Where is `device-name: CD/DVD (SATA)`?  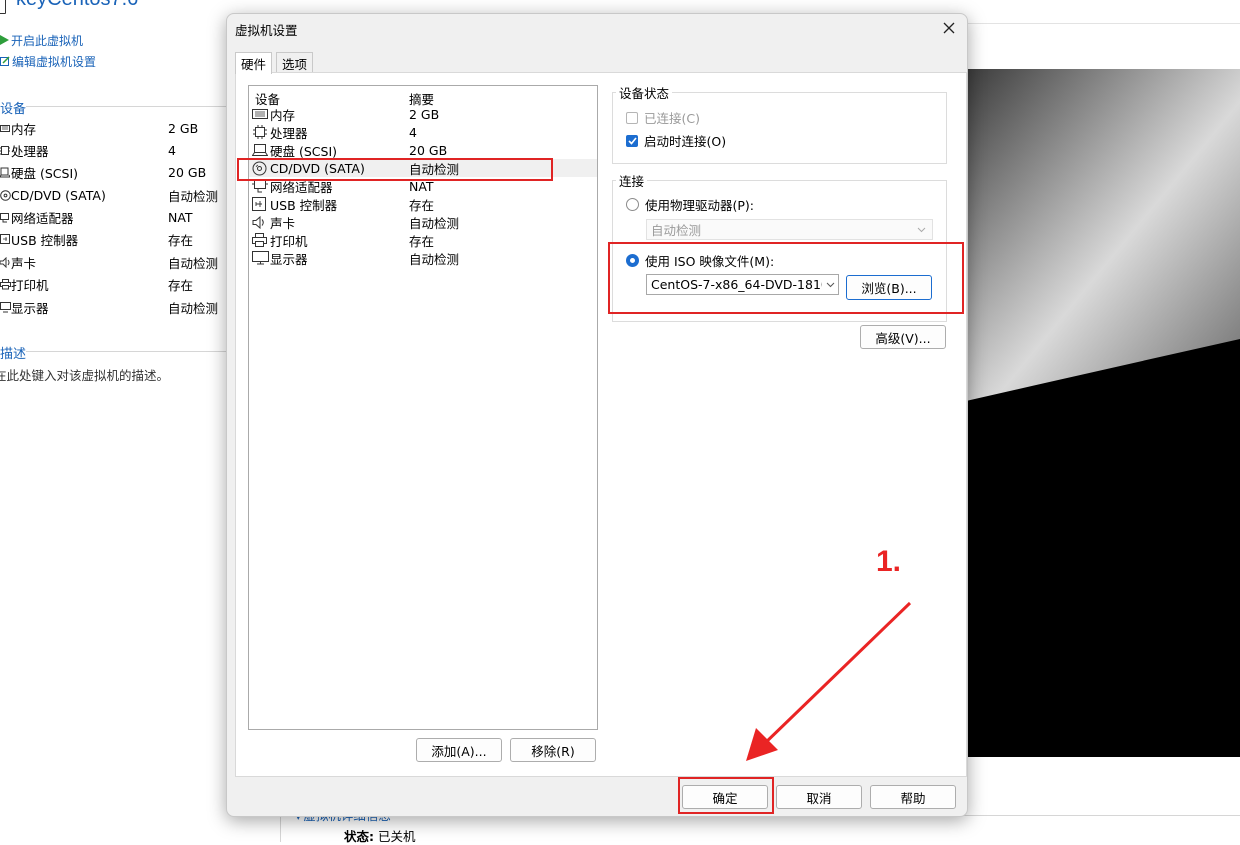
device-name: CD/DVD (SATA) is located at coordinates (317, 168).